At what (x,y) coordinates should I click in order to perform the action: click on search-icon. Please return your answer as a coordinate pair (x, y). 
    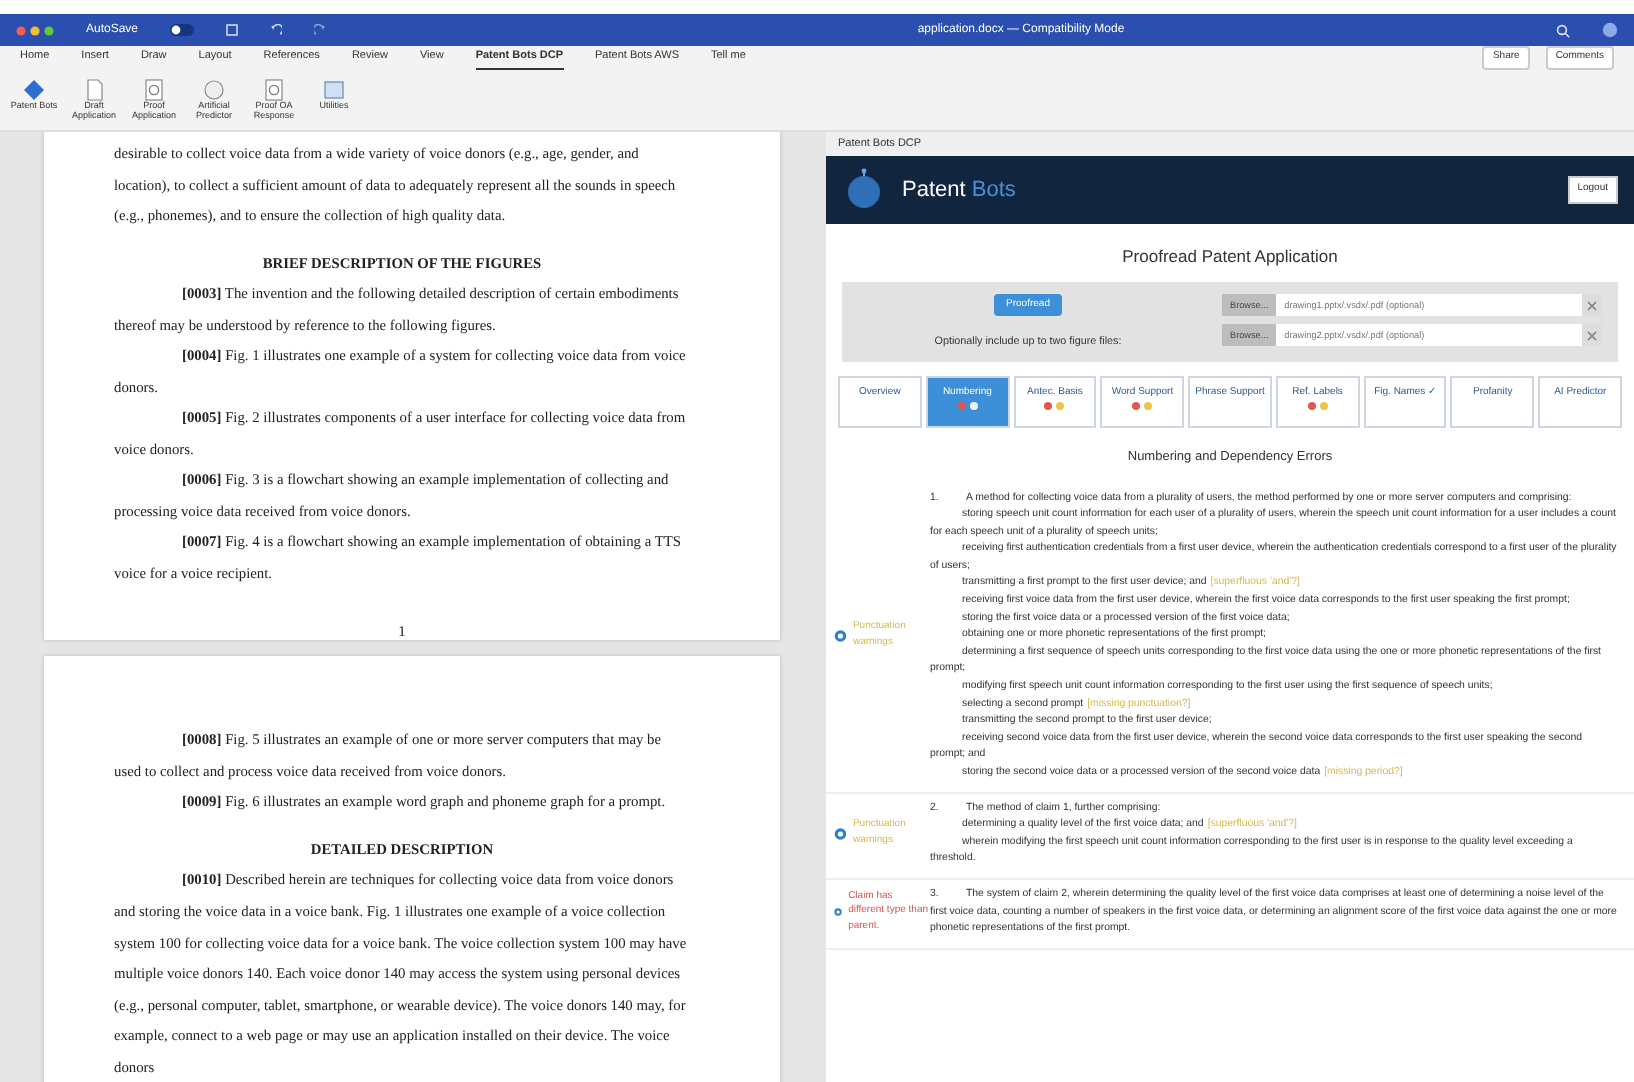
    Looking at the image, I should click on (1562, 30).